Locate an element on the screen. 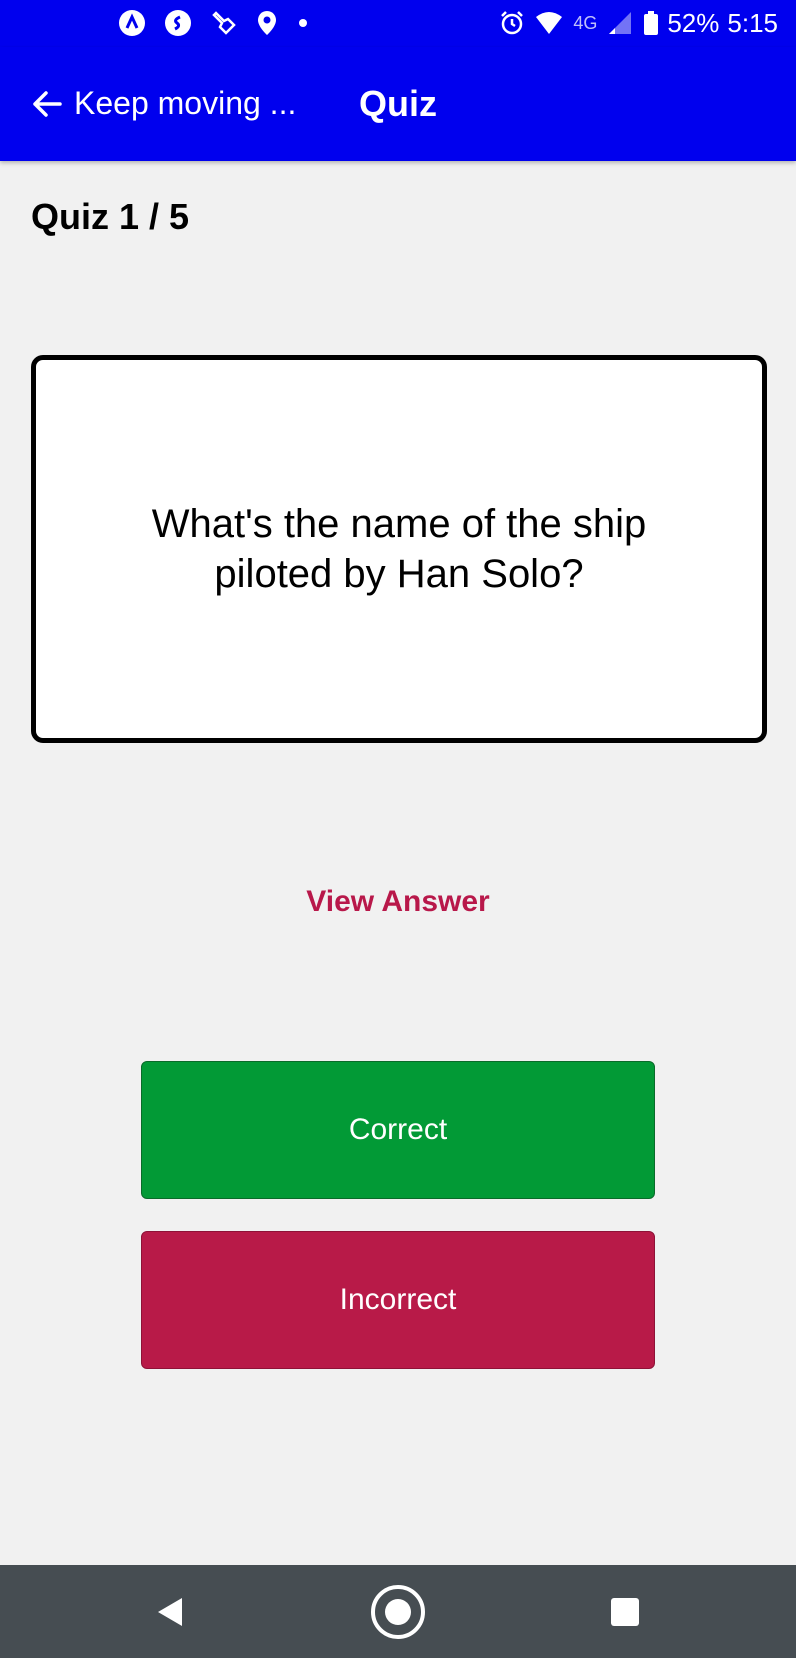 The width and height of the screenshot is (796, 1658). nav-back-button is located at coordinates (170, 1611).